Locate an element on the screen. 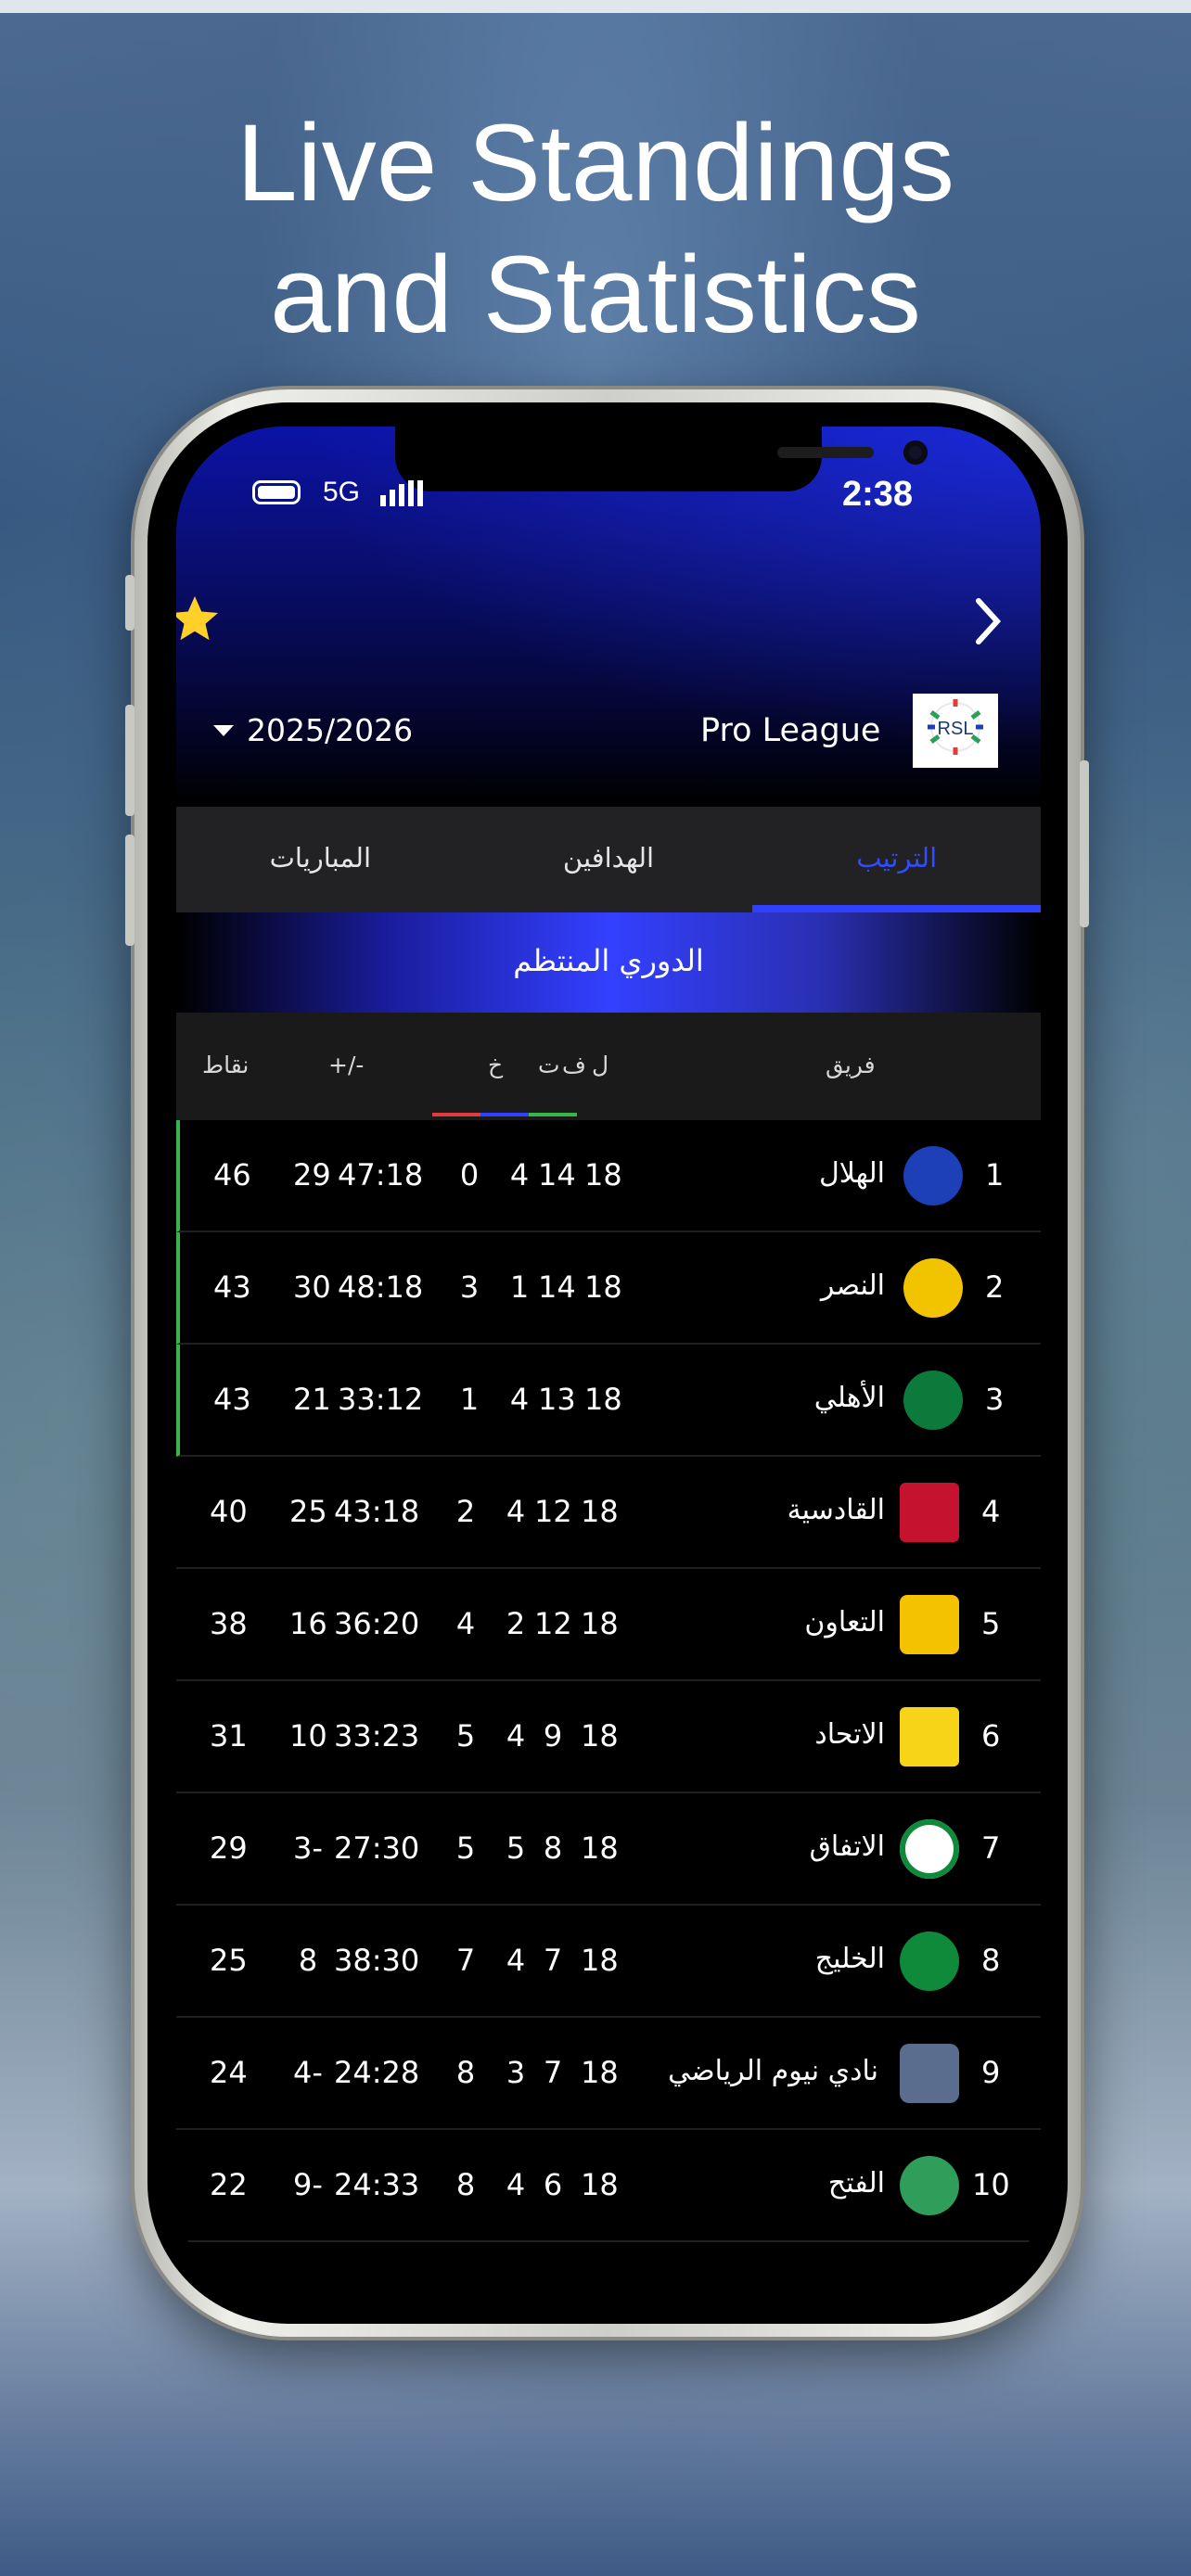 The height and width of the screenshot is (2576, 1191). hero-title: Live Standings and Statistics is located at coordinates (595, 229).